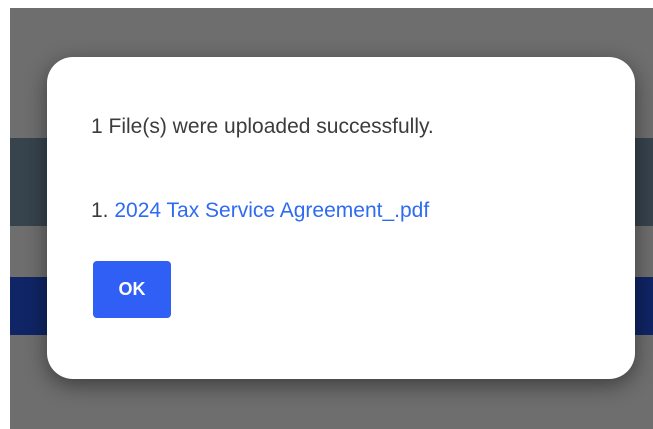 The image size is (653, 429). I want to click on uploaded-file-item: 1. 2024 Tax Service Agreement_.pdf, so click(260, 211).